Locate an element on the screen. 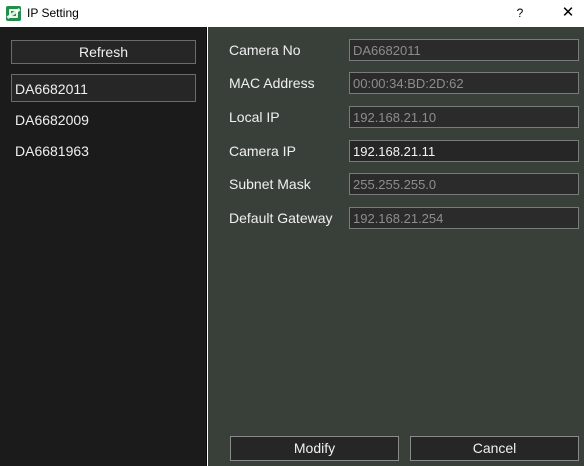  subnet-mask-row: Subnet Mask is located at coordinates (396, 184).